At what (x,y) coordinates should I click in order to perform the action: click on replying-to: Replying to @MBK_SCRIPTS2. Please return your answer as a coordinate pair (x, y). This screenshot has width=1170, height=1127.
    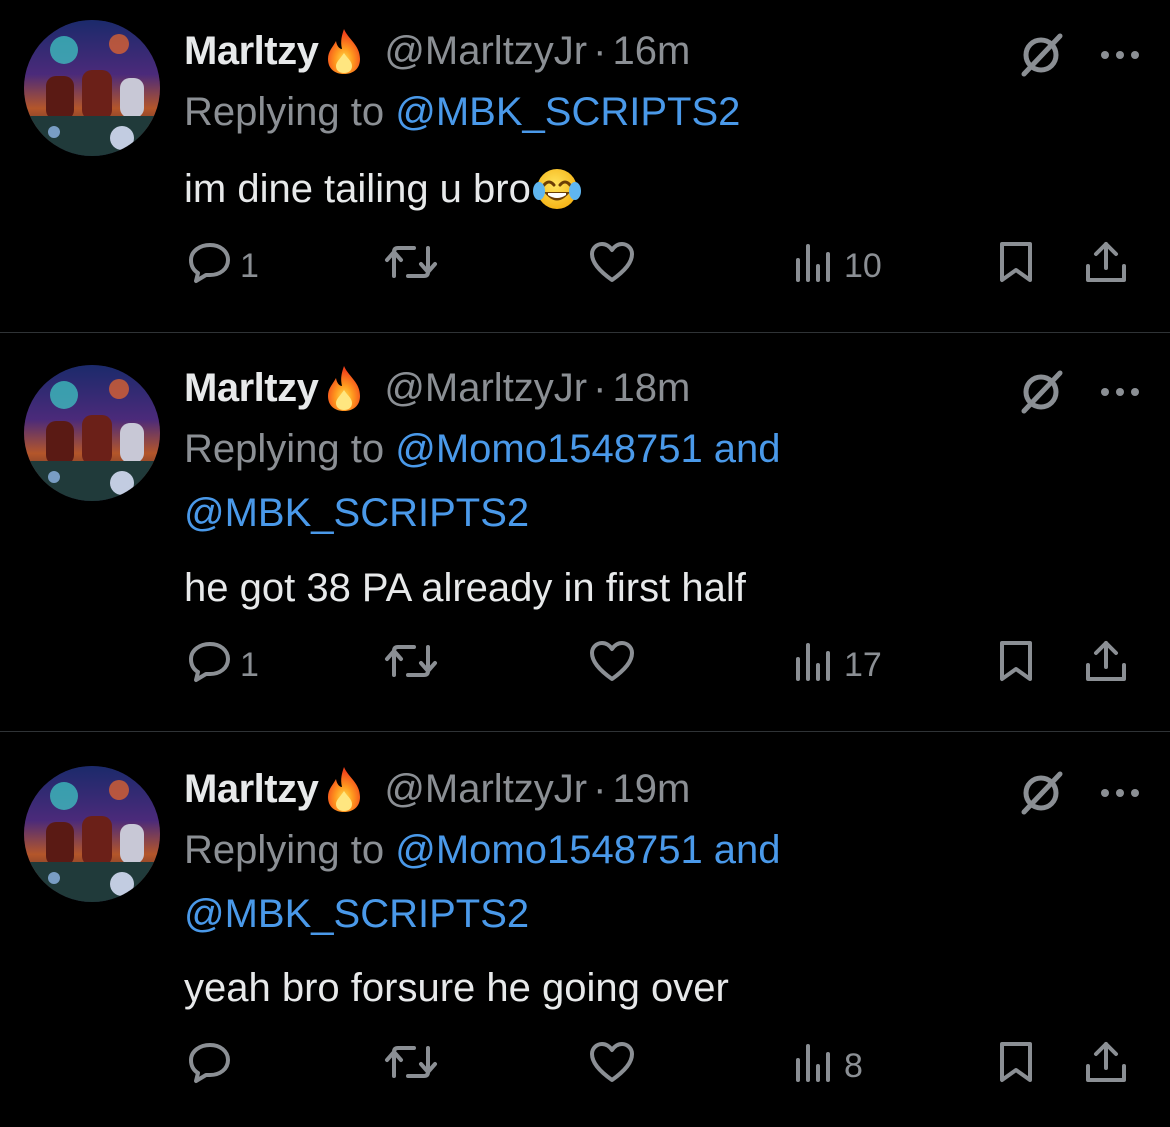
    Looking at the image, I should click on (564, 112).